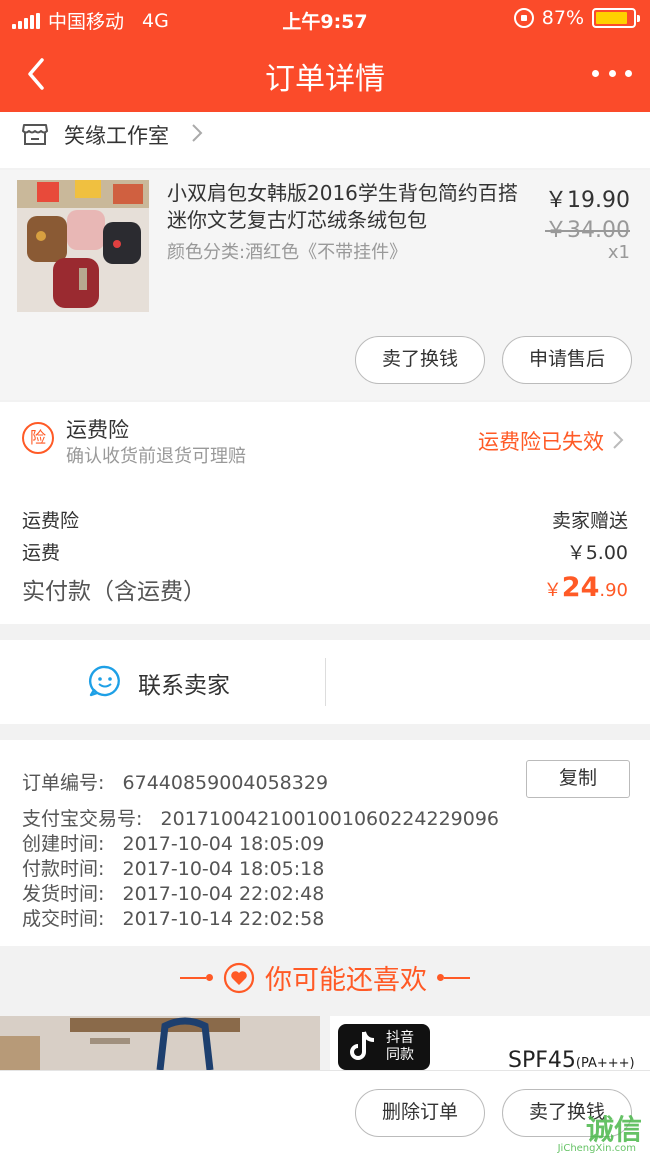 This screenshot has width=650, height=1156. What do you see at coordinates (542, 1059) in the screenshot?
I see `spf-value: SPF45` at bounding box center [542, 1059].